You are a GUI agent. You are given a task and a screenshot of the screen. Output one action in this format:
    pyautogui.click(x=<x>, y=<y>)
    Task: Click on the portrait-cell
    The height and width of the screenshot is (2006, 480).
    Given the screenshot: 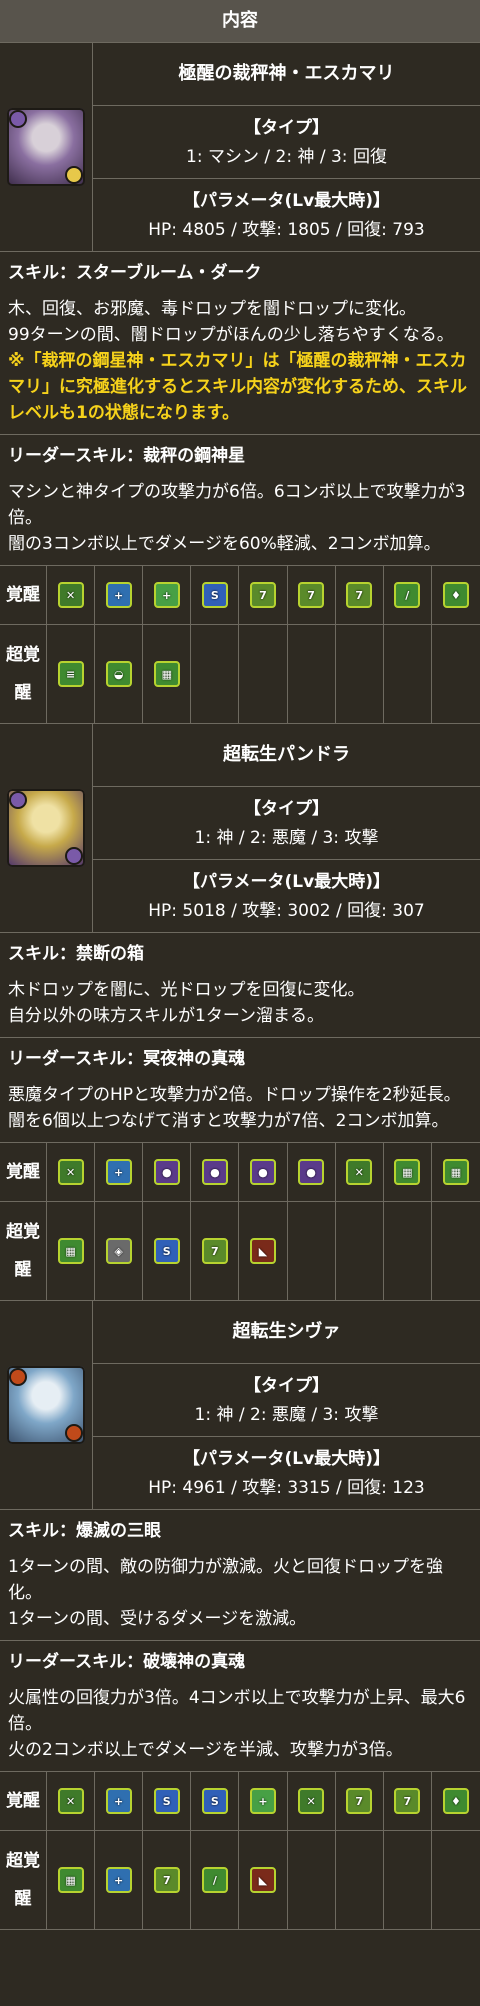 What is the action you would take?
    pyautogui.click(x=46, y=1405)
    